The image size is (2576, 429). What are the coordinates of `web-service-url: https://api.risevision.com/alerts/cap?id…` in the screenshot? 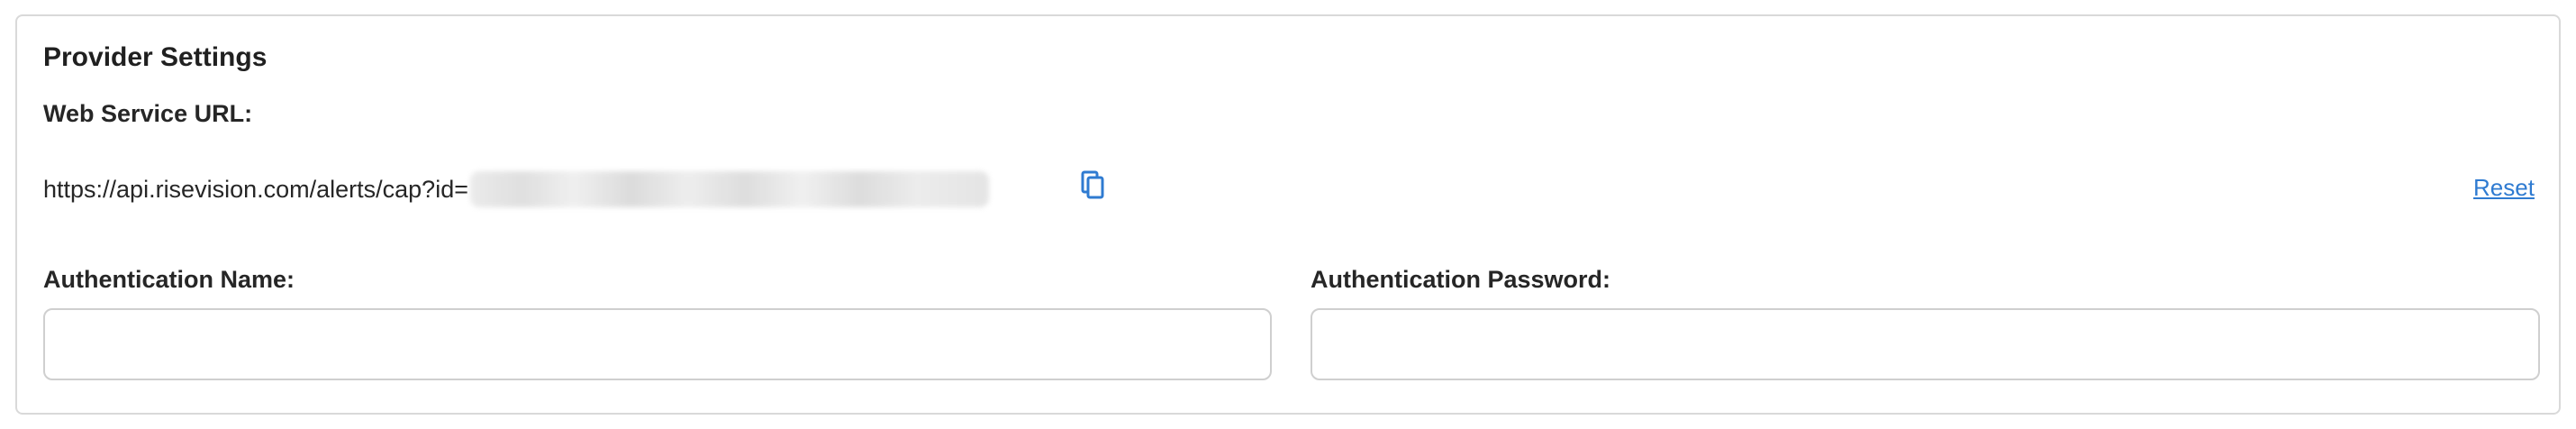 It's located at (516, 189).